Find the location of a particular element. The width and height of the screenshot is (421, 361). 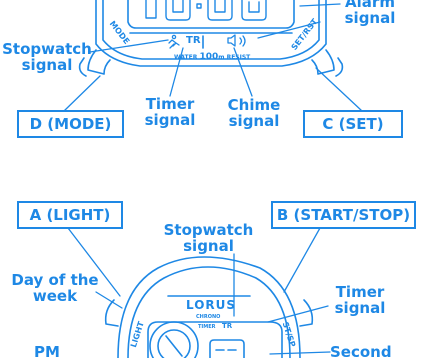

d-mode-button-label: D (MODE) is located at coordinates (70, 124).